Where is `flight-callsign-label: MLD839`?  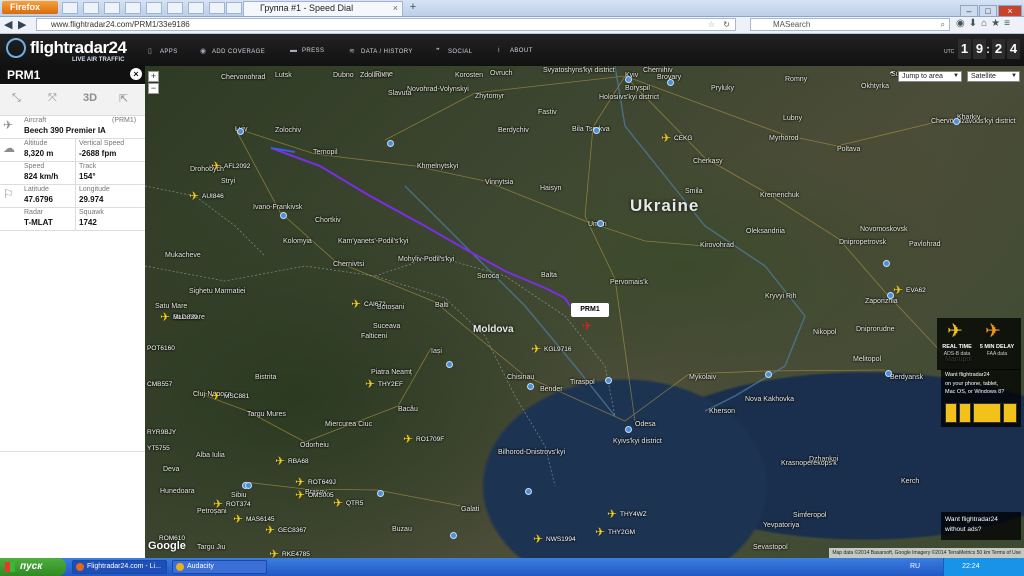 flight-callsign-label: MLD839 is located at coordinates (185, 317).